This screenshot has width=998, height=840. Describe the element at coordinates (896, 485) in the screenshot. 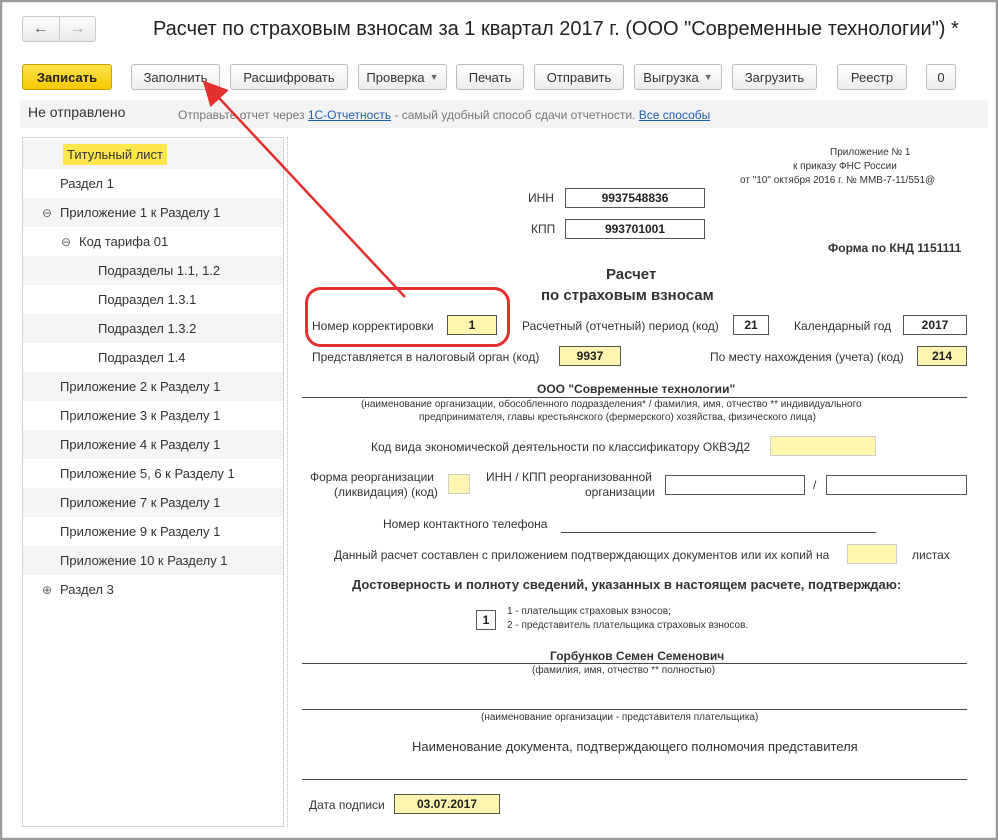

I see `reorg-kpp-field` at that location.